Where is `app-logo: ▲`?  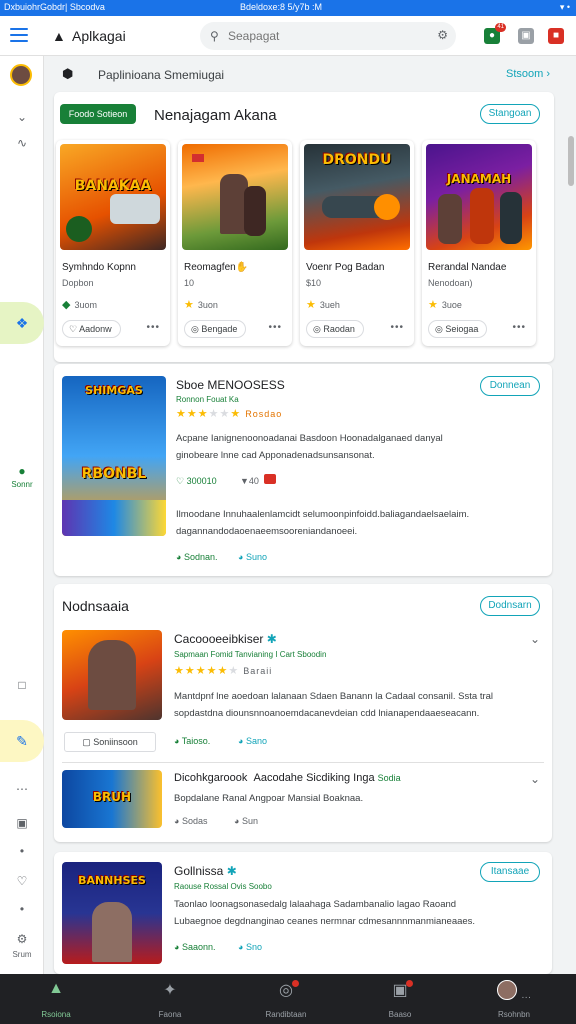
app-logo: ▲ is located at coordinates (59, 36).